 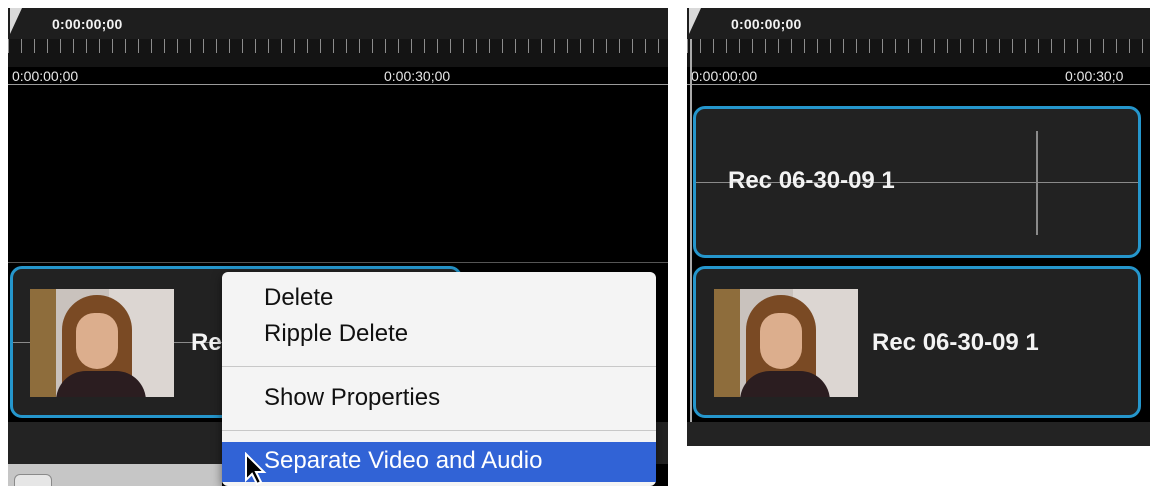 What do you see at coordinates (955, 342) in the screenshot?
I see `video-clip-label: Rec 06-30-09 1` at bounding box center [955, 342].